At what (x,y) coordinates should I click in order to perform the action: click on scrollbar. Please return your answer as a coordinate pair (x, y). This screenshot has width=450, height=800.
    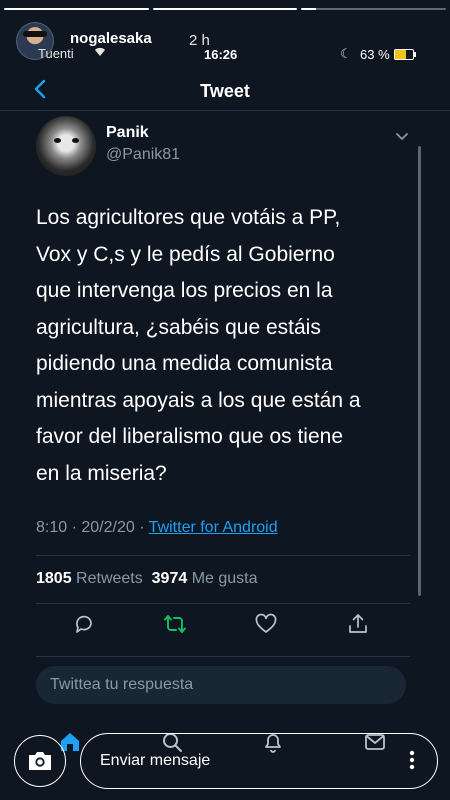
    Looking at the image, I should click on (419, 371).